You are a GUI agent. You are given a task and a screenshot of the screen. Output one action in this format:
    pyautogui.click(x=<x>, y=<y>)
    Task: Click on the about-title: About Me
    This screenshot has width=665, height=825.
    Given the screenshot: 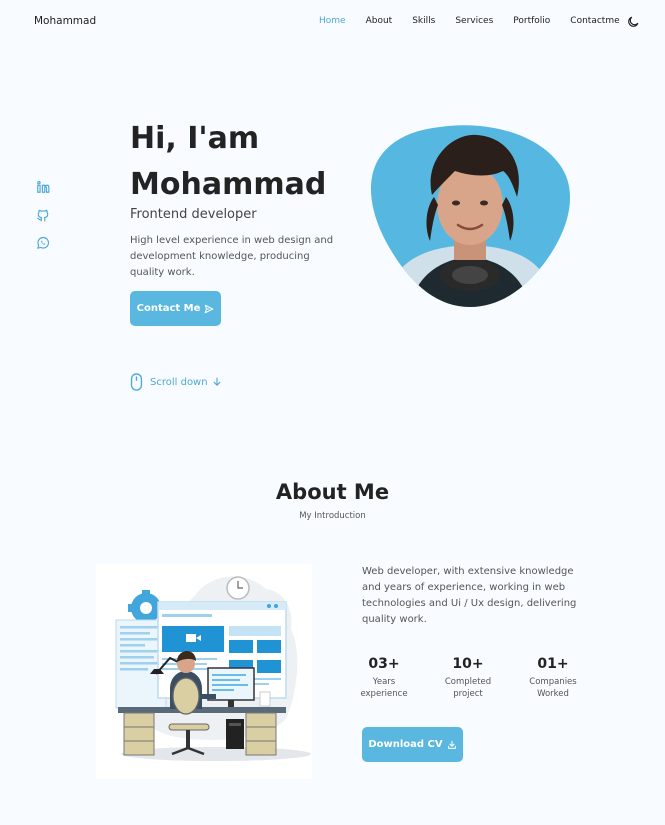 What is the action you would take?
    pyautogui.click(x=332, y=492)
    